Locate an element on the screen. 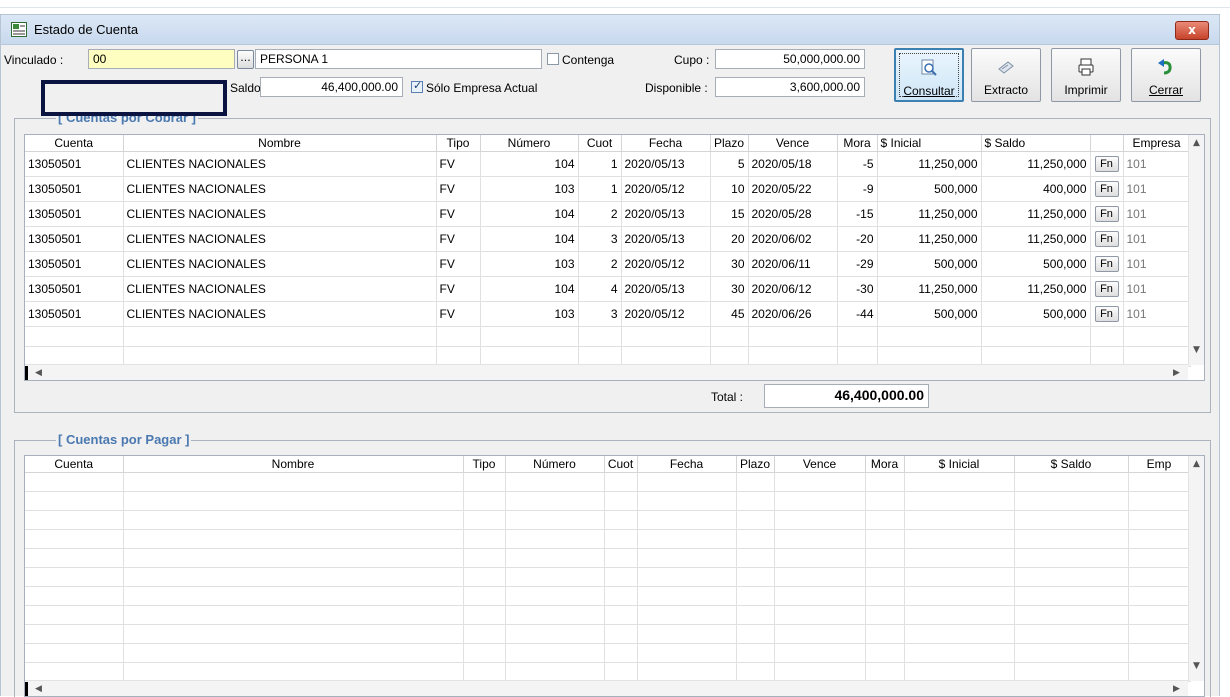  pagar-vertical-scrollbar: ▲ ▼ is located at coordinates (1196, 568).